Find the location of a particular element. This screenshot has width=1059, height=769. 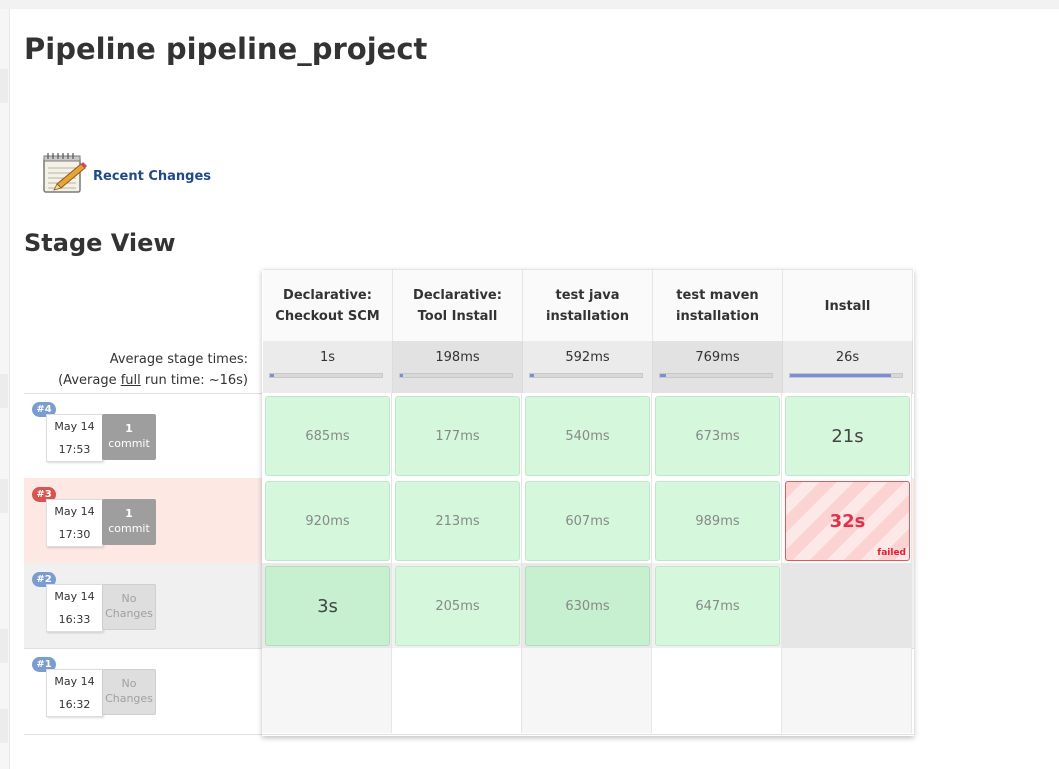

stage-header-checkout-scm: Declarative: Checkout SCM is located at coordinates (328, 305).